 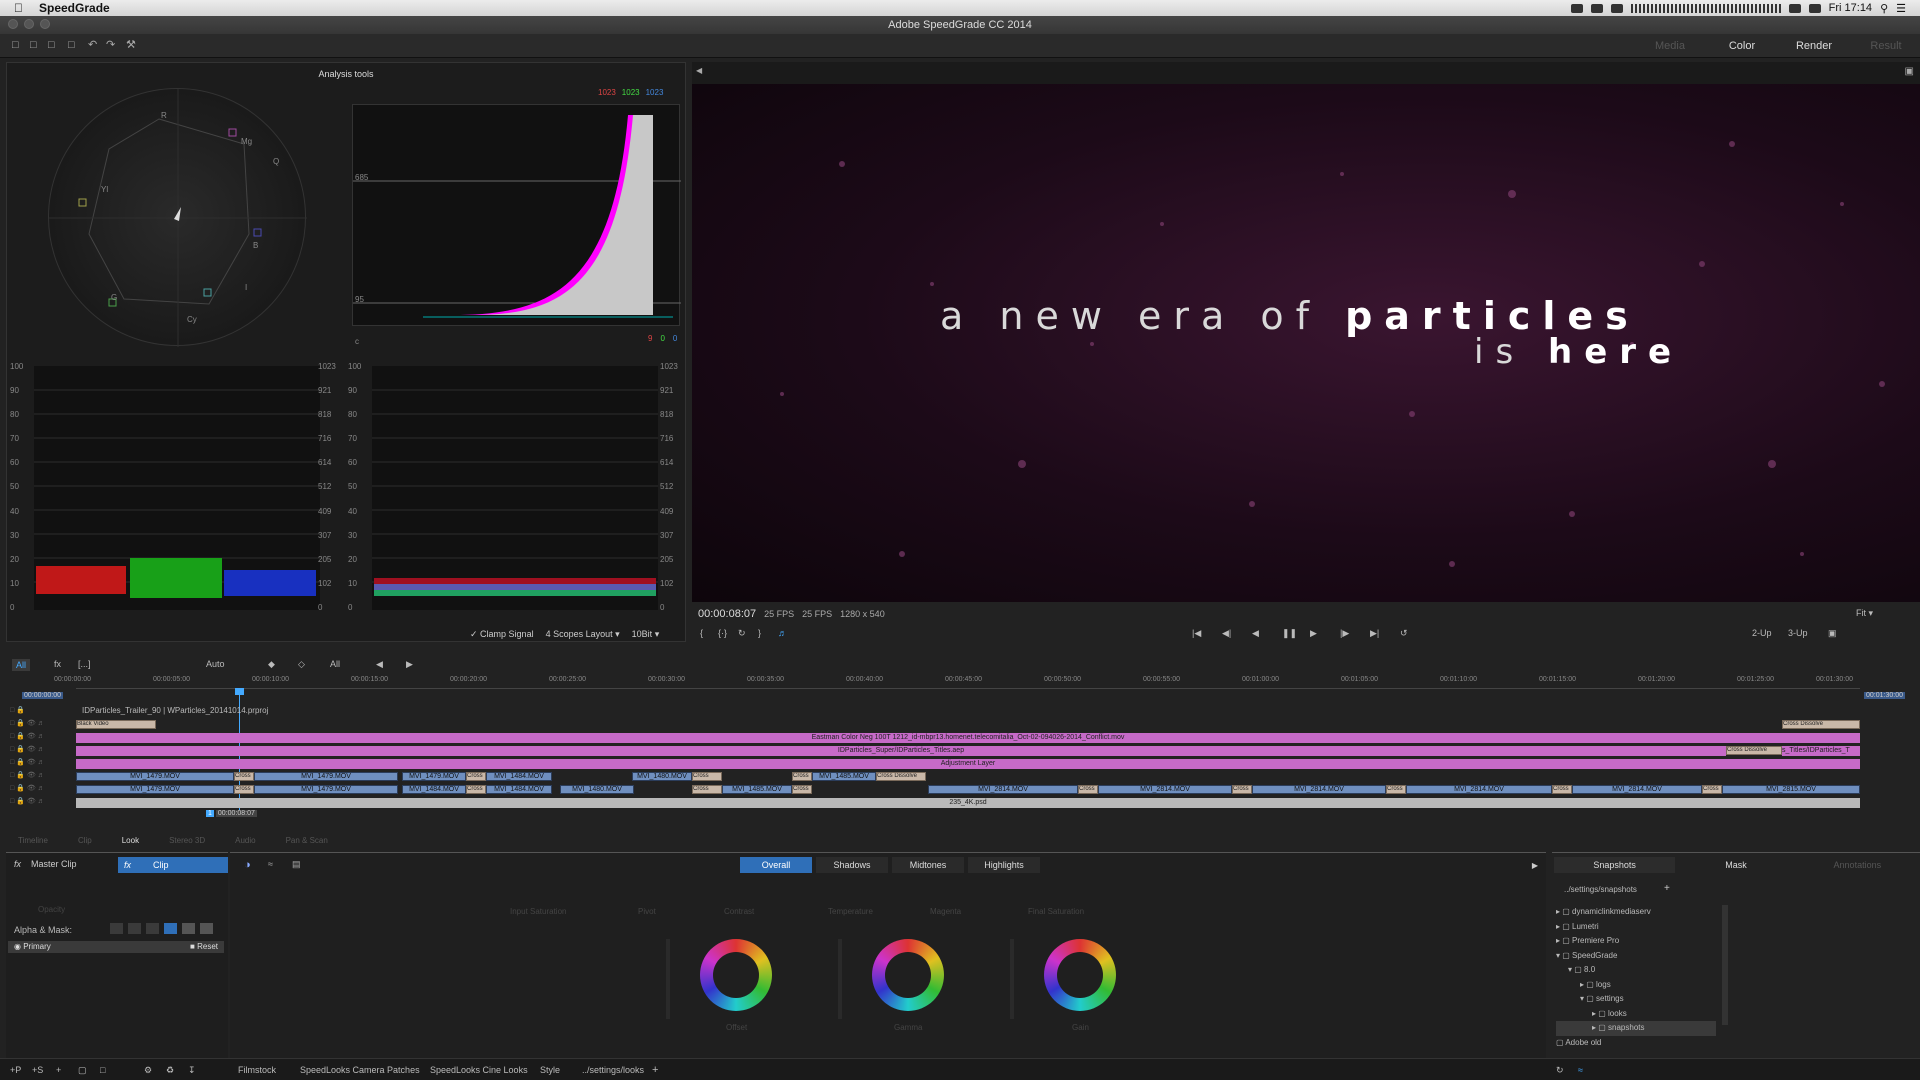 What do you see at coordinates (116, 947) in the screenshot?
I see `primary-layer-row: ◉ Primary ■ Reset` at bounding box center [116, 947].